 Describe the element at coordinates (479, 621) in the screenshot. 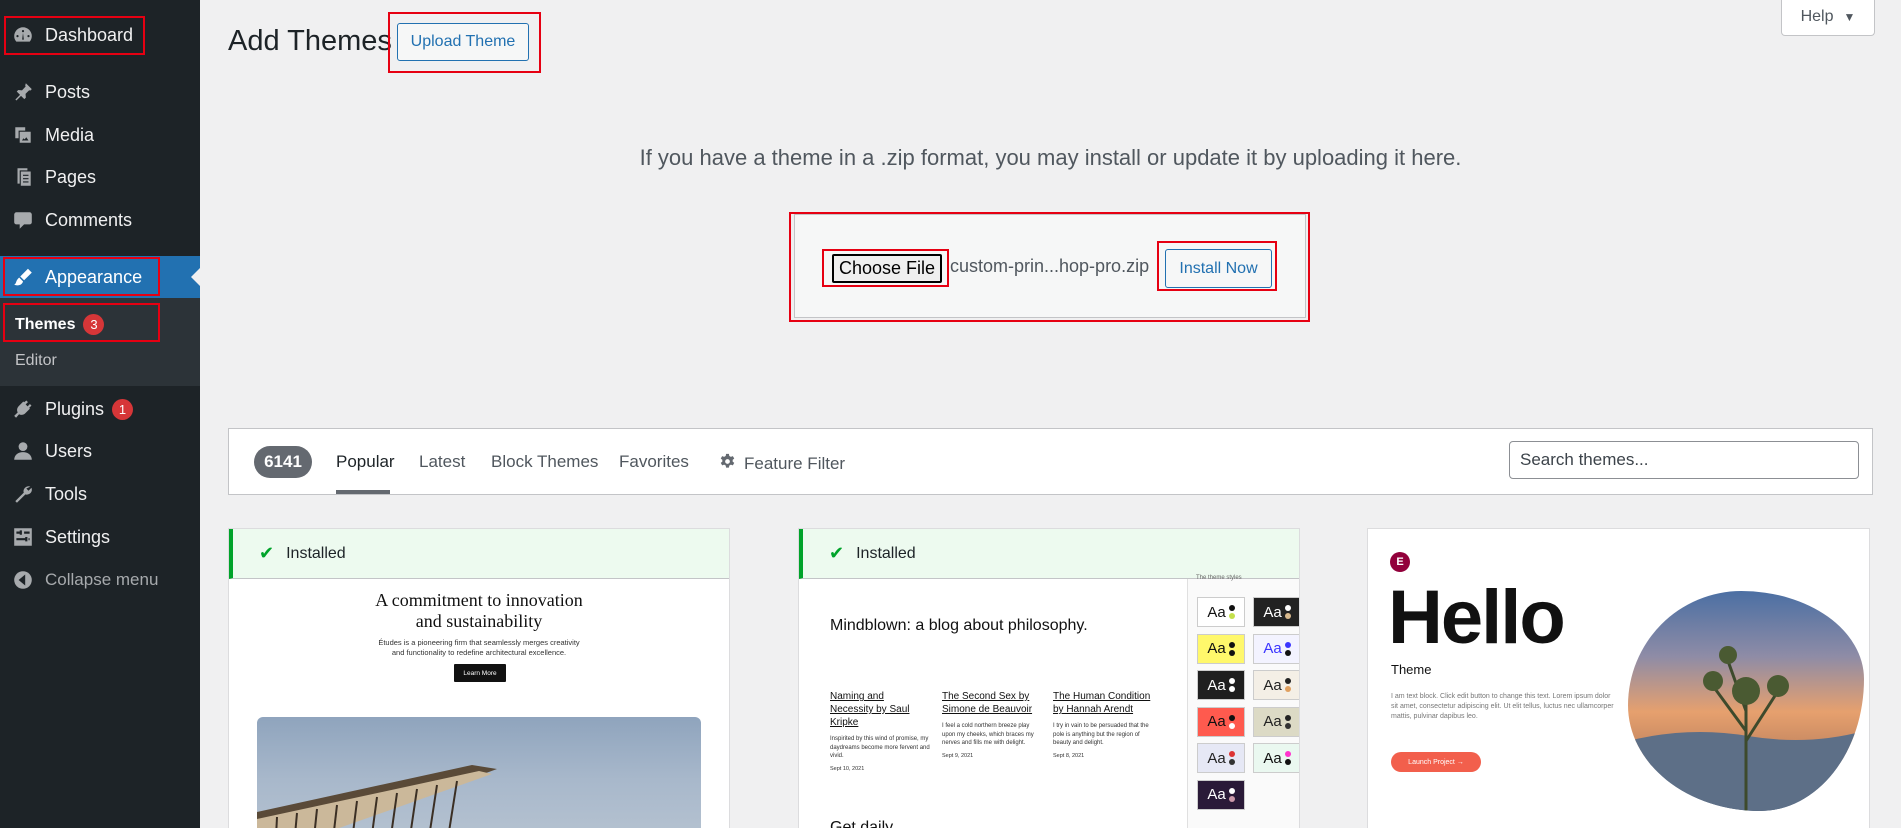

I see `preview-heading: and sustainability` at that location.